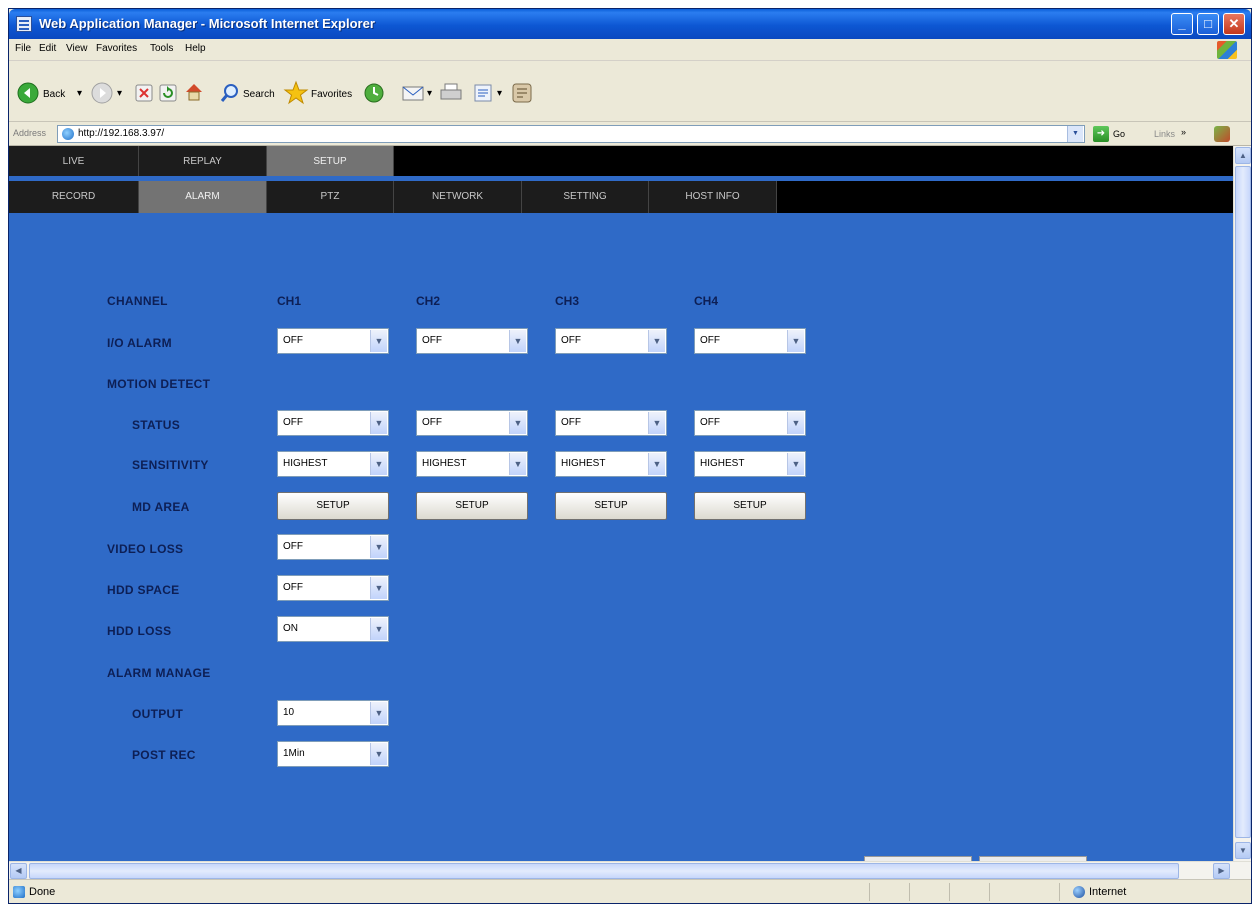 The height and width of the screenshot is (907, 1259). What do you see at coordinates (119, 93) in the screenshot?
I see `forward-dropdown-icon: ▾` at bounding box center [119, 93].